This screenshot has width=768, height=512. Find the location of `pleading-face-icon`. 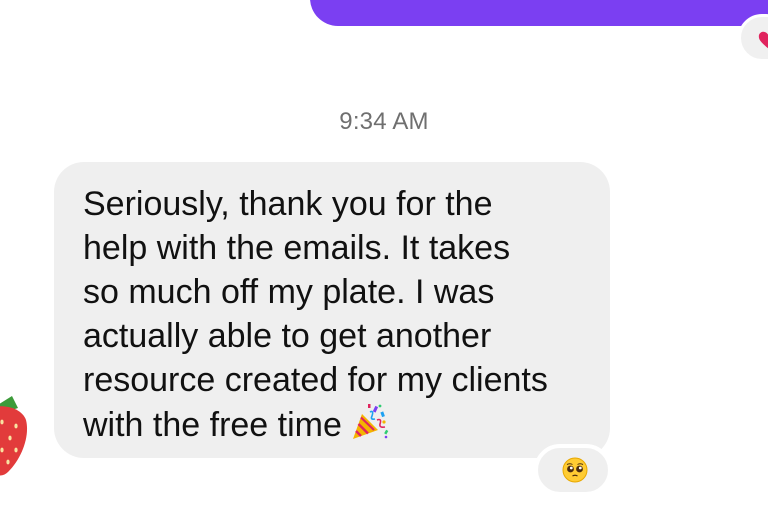

pleading-face-icon is located at coordinates (575, 470).